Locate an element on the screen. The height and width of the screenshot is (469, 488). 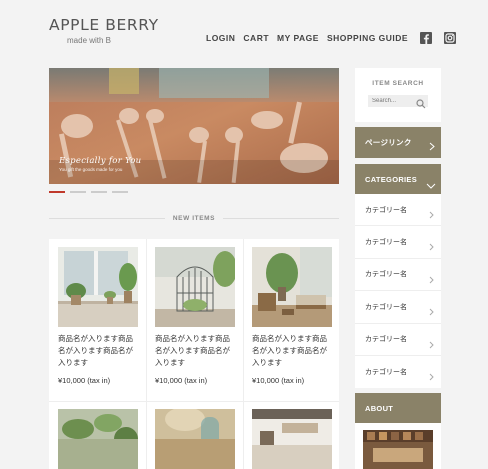
nav-cart: CART is located at coordinates (256, 38).